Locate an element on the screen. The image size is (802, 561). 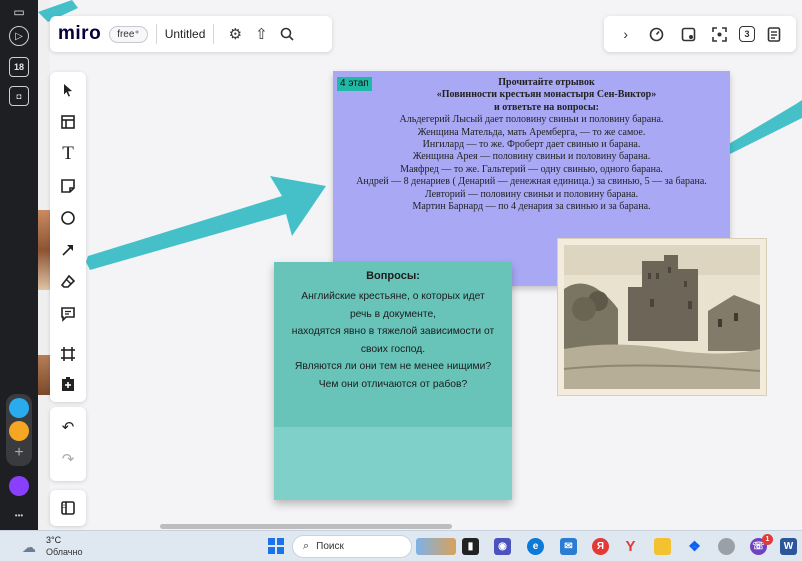
more-icon: ••• is located at coordinates (19, 515).